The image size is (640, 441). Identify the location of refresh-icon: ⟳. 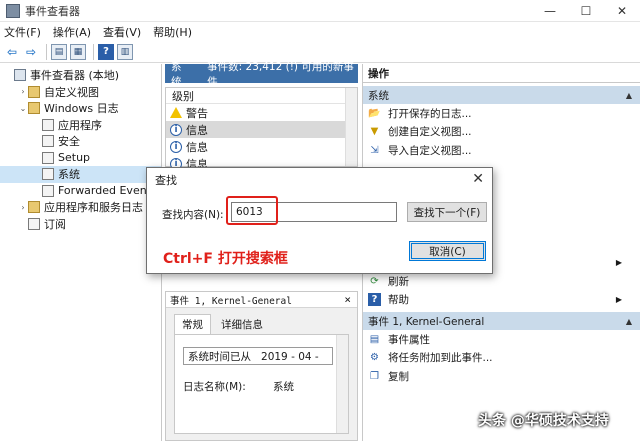
(374, 281).